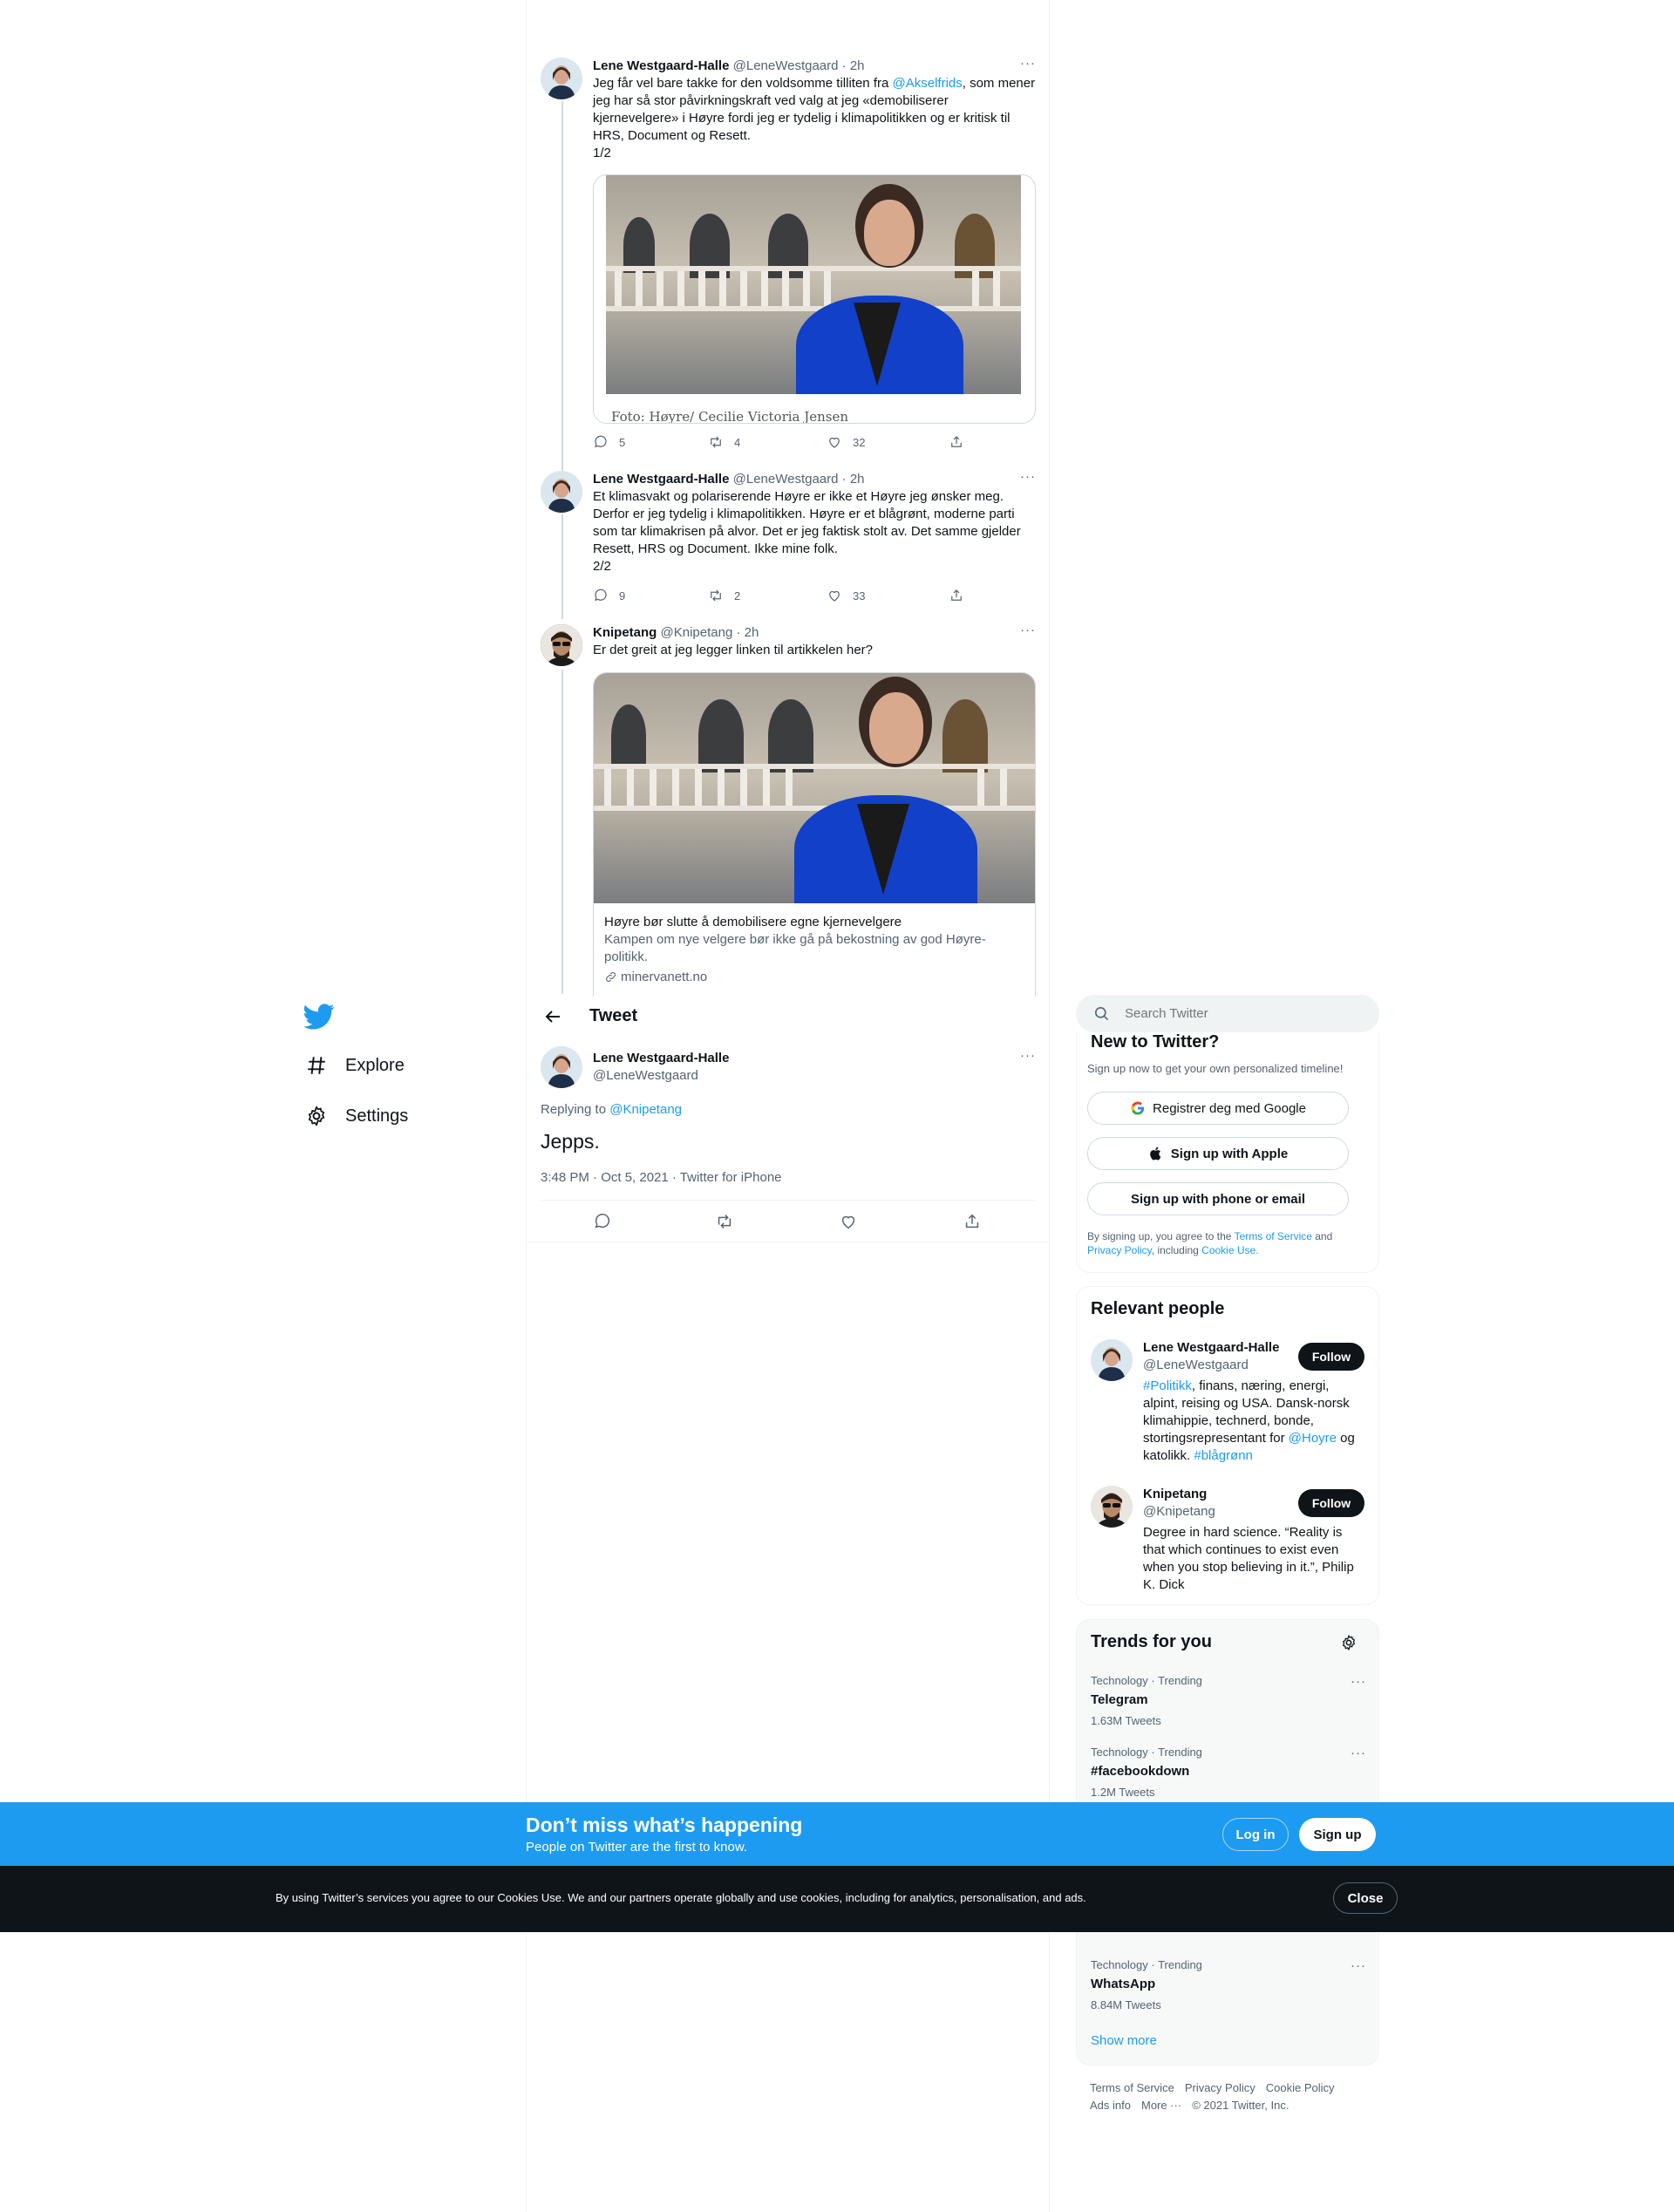  I want to click on search-box, so click(1227, 1014).